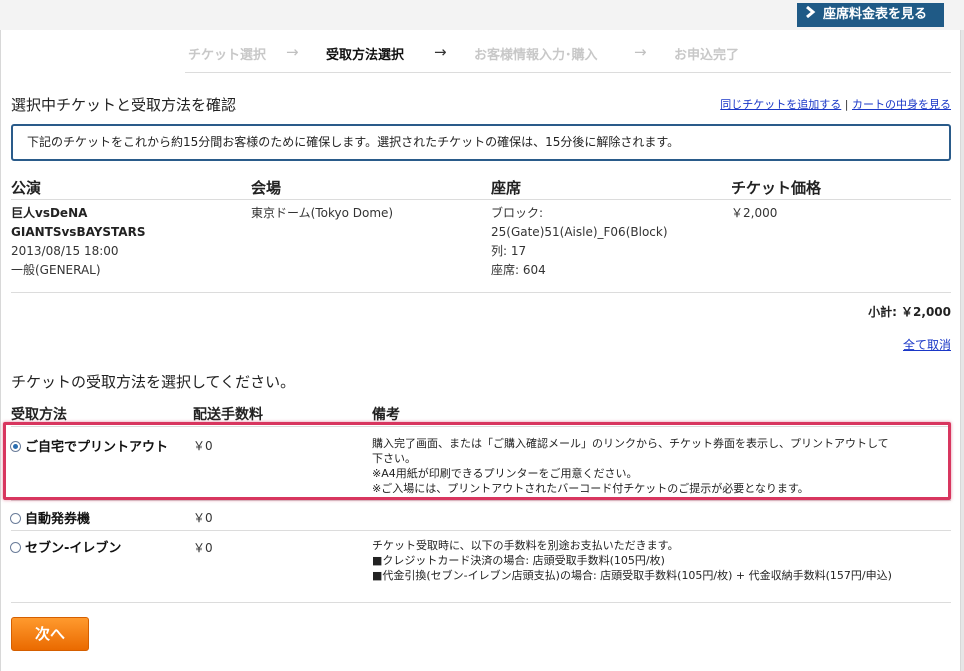 This screenshot has height=671, width=964. I want to click on event-name-en: GIANTSvsBAYSTARS, so click(78, 232).